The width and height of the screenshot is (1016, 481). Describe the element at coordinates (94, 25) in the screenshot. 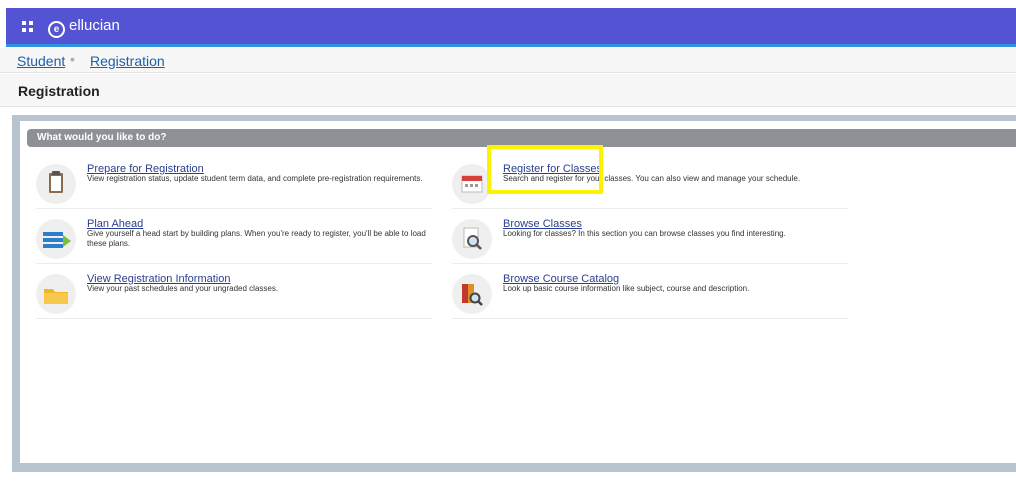

I see `brand-name: ellucian` at that location.